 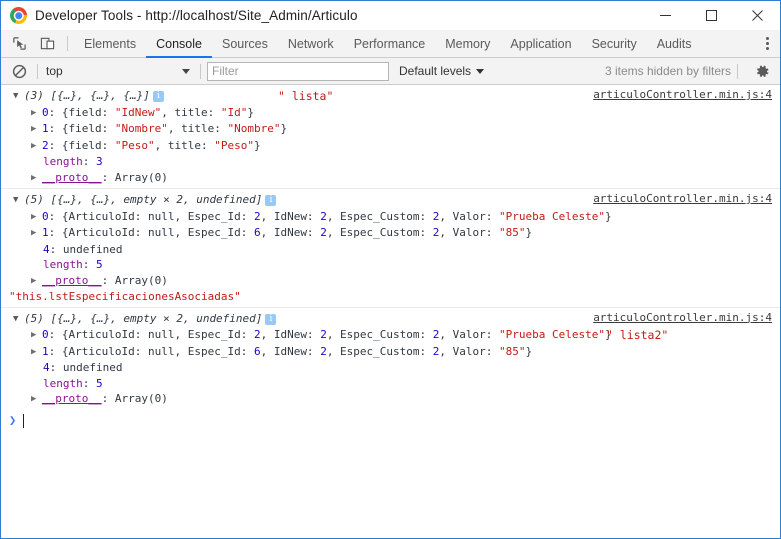 I want to click on tab-elements: Elements, so click(x=110, y=43).